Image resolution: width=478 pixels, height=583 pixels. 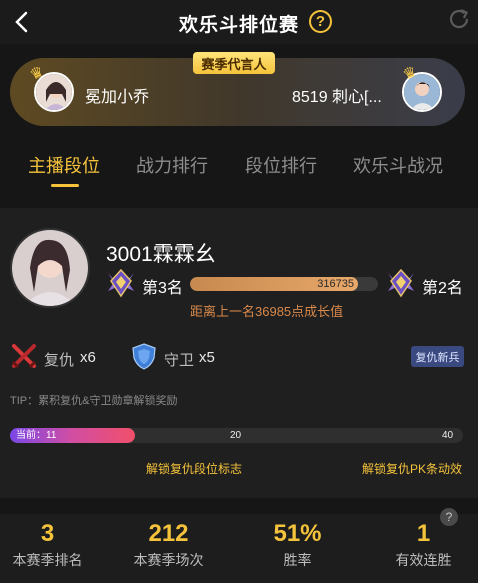 I want to click on growth-value: 316735, so click(x=335, y=284).